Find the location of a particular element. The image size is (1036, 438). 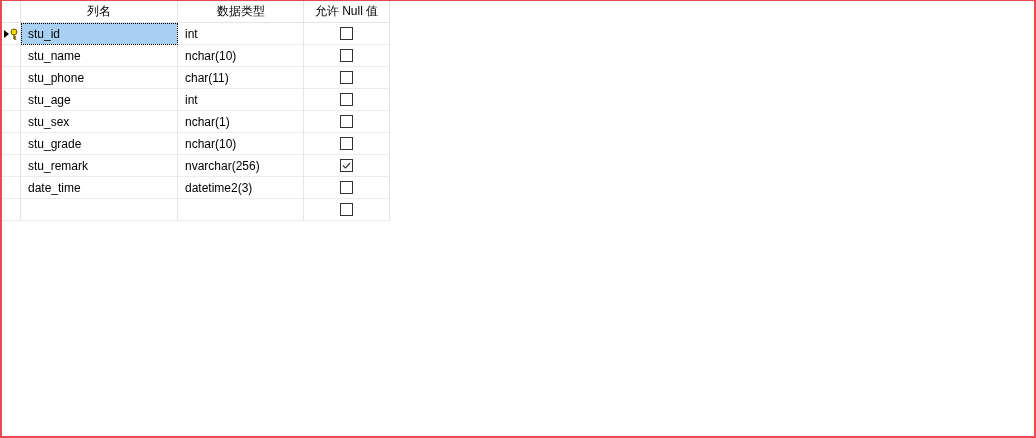

table-cell: nchar(1) is located at coordinates (241, 122).